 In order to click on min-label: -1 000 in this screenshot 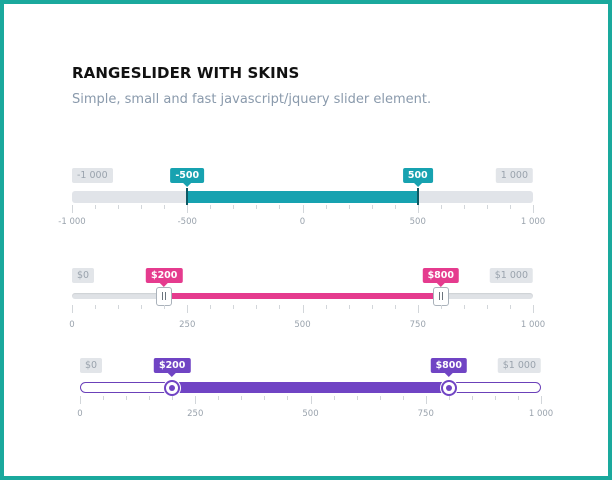, I will do `click(92, 175)`.